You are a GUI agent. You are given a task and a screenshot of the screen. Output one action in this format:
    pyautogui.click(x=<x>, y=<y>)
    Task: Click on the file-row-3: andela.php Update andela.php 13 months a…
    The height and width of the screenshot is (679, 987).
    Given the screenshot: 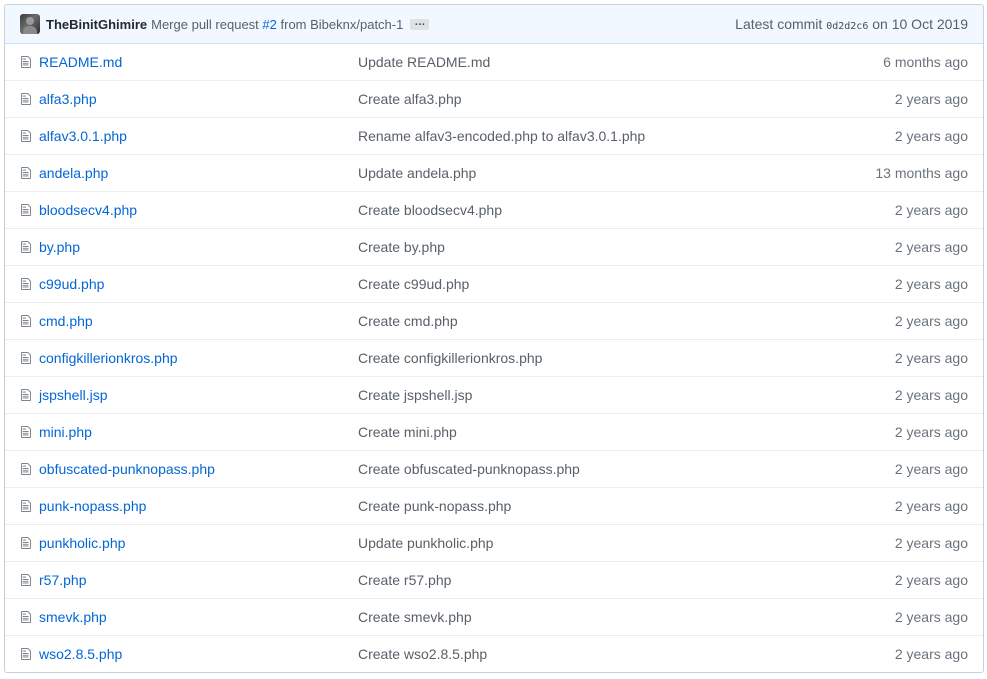 What is the action you would take?
    pyautogui.click(x=494, y=172)
    